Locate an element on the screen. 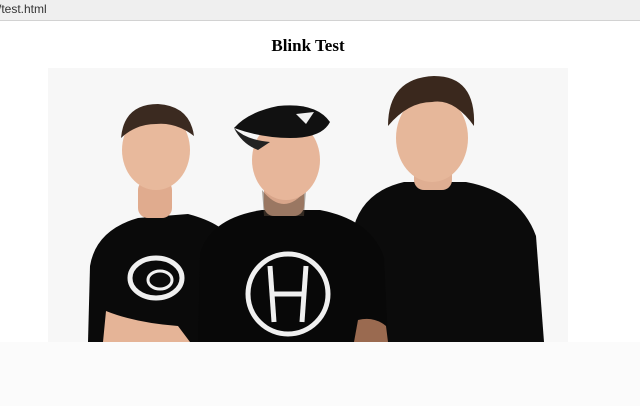 This screenshot has height=406, width=640. url-text: /test.html is located at coordinates (23, 9).